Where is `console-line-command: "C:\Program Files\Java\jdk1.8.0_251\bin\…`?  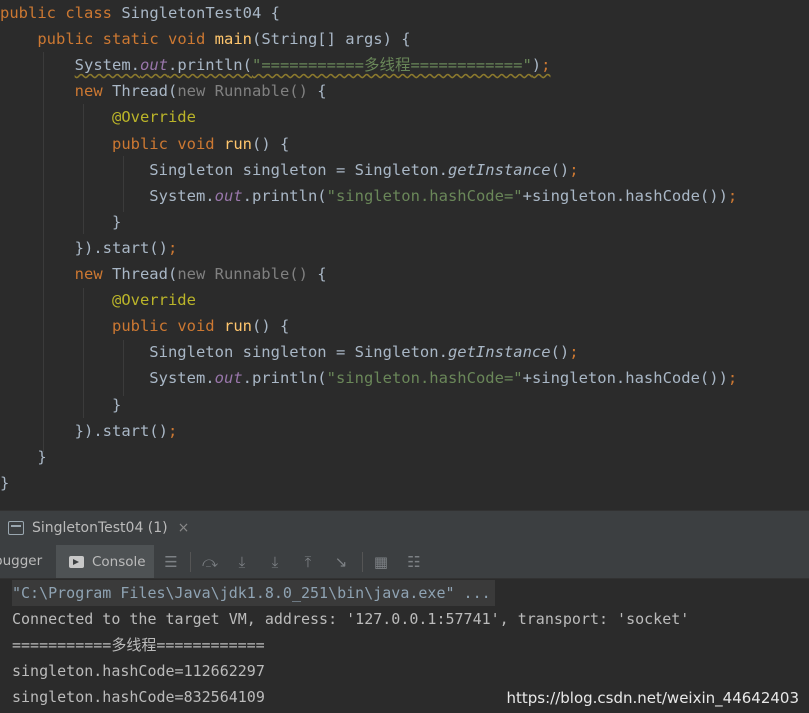 console-line-command: "C:\Program Files\Java\jdk1.8.0_251\bin\… is located at coordinates (253, 593).